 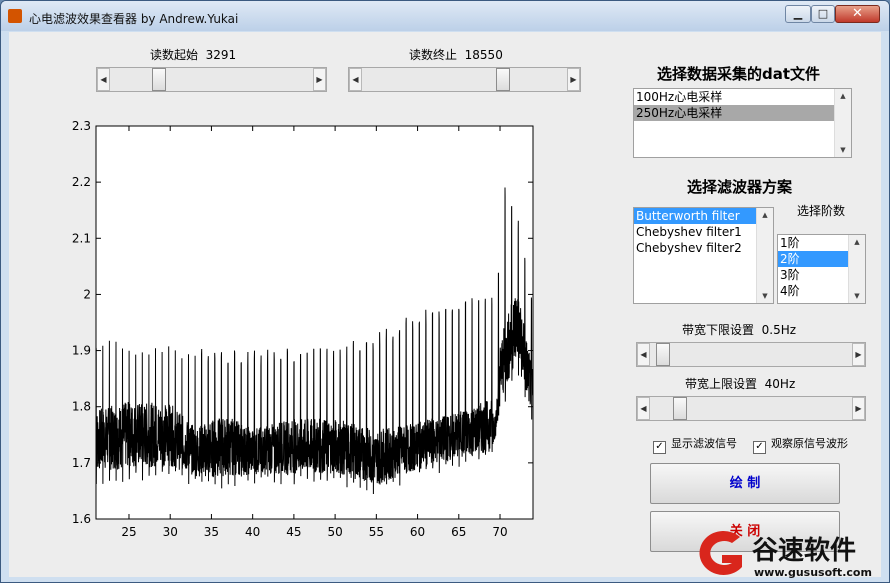 What do you see at coordinates (780, 384) in the screenshot?
I see `band-high-value: 40Hz` at bounding box center [780, 384].